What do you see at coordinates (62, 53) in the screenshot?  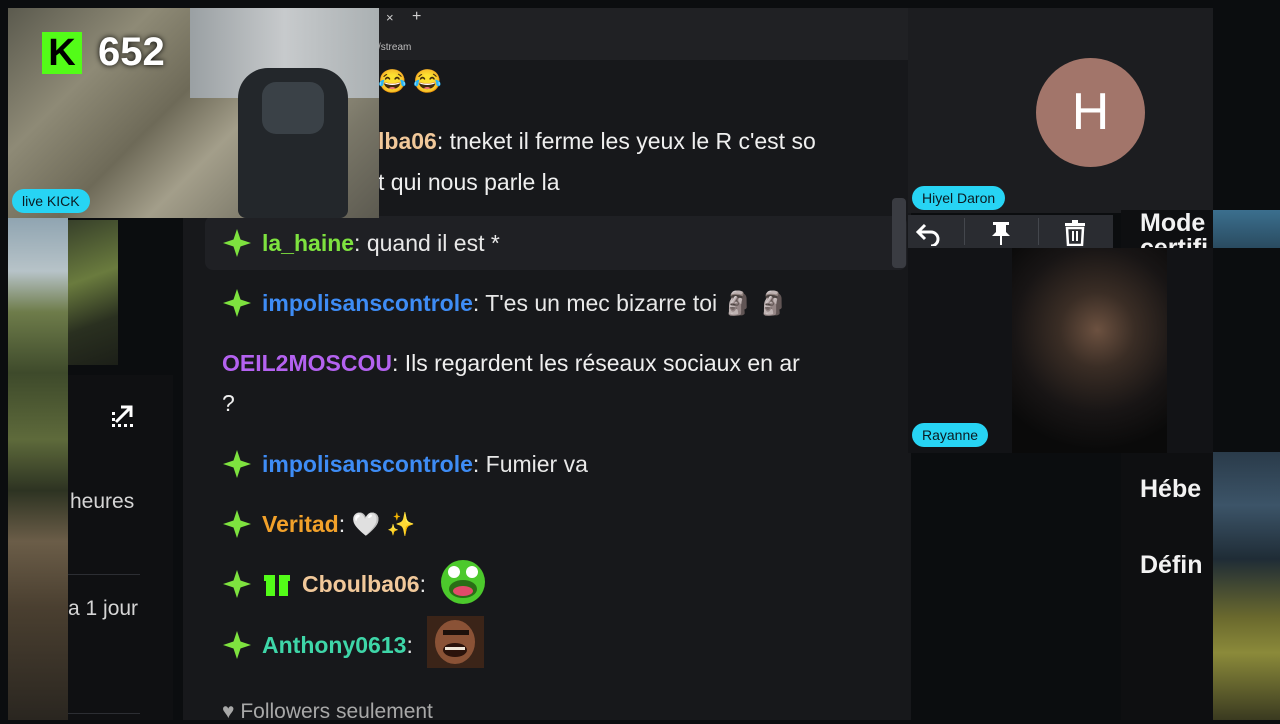 I see `kick-logo-icon: K` at bounding box center [62, 53].